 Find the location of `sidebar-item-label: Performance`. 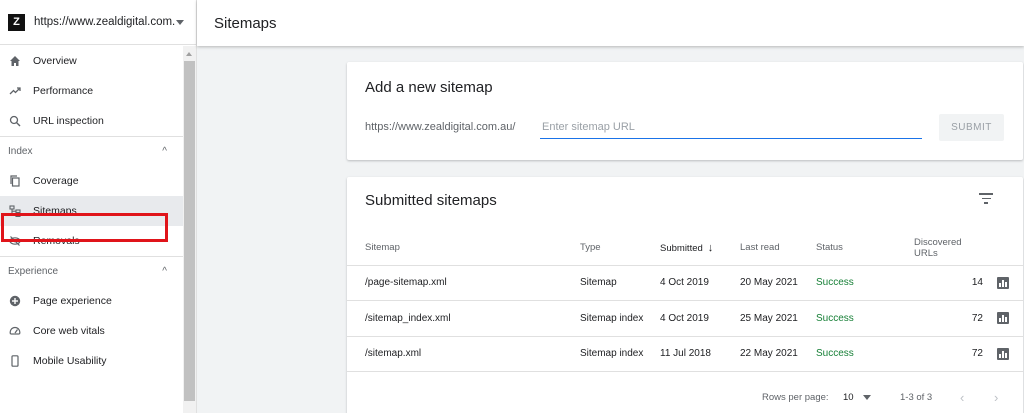

sidebar-item-label: Performance is located at coordinates (63, 91).